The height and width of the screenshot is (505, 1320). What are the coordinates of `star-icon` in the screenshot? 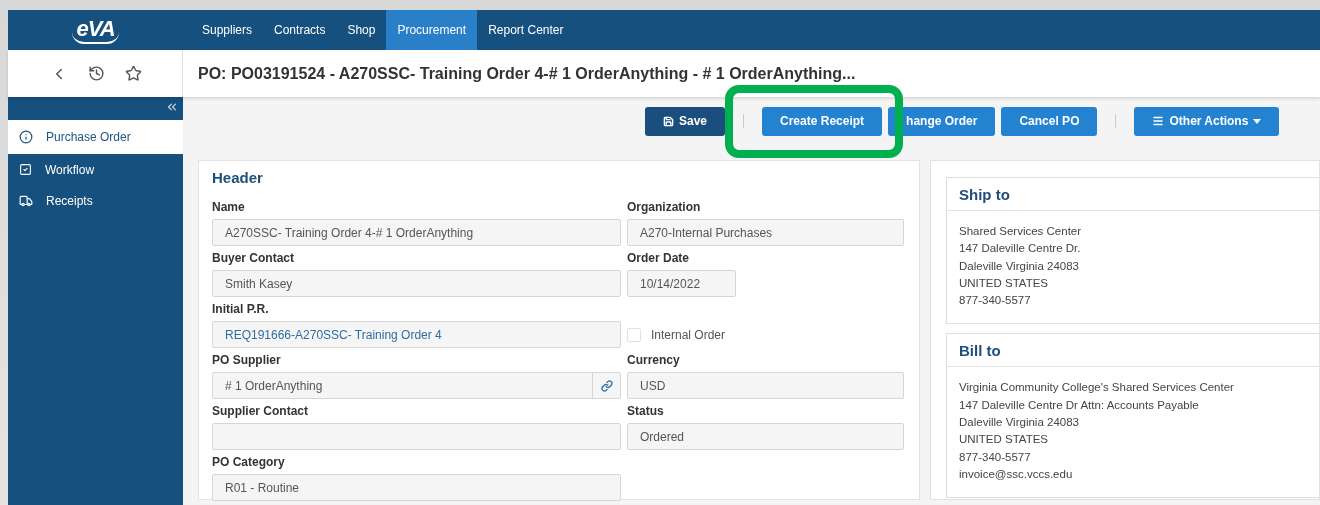 It's located at (133, 73).